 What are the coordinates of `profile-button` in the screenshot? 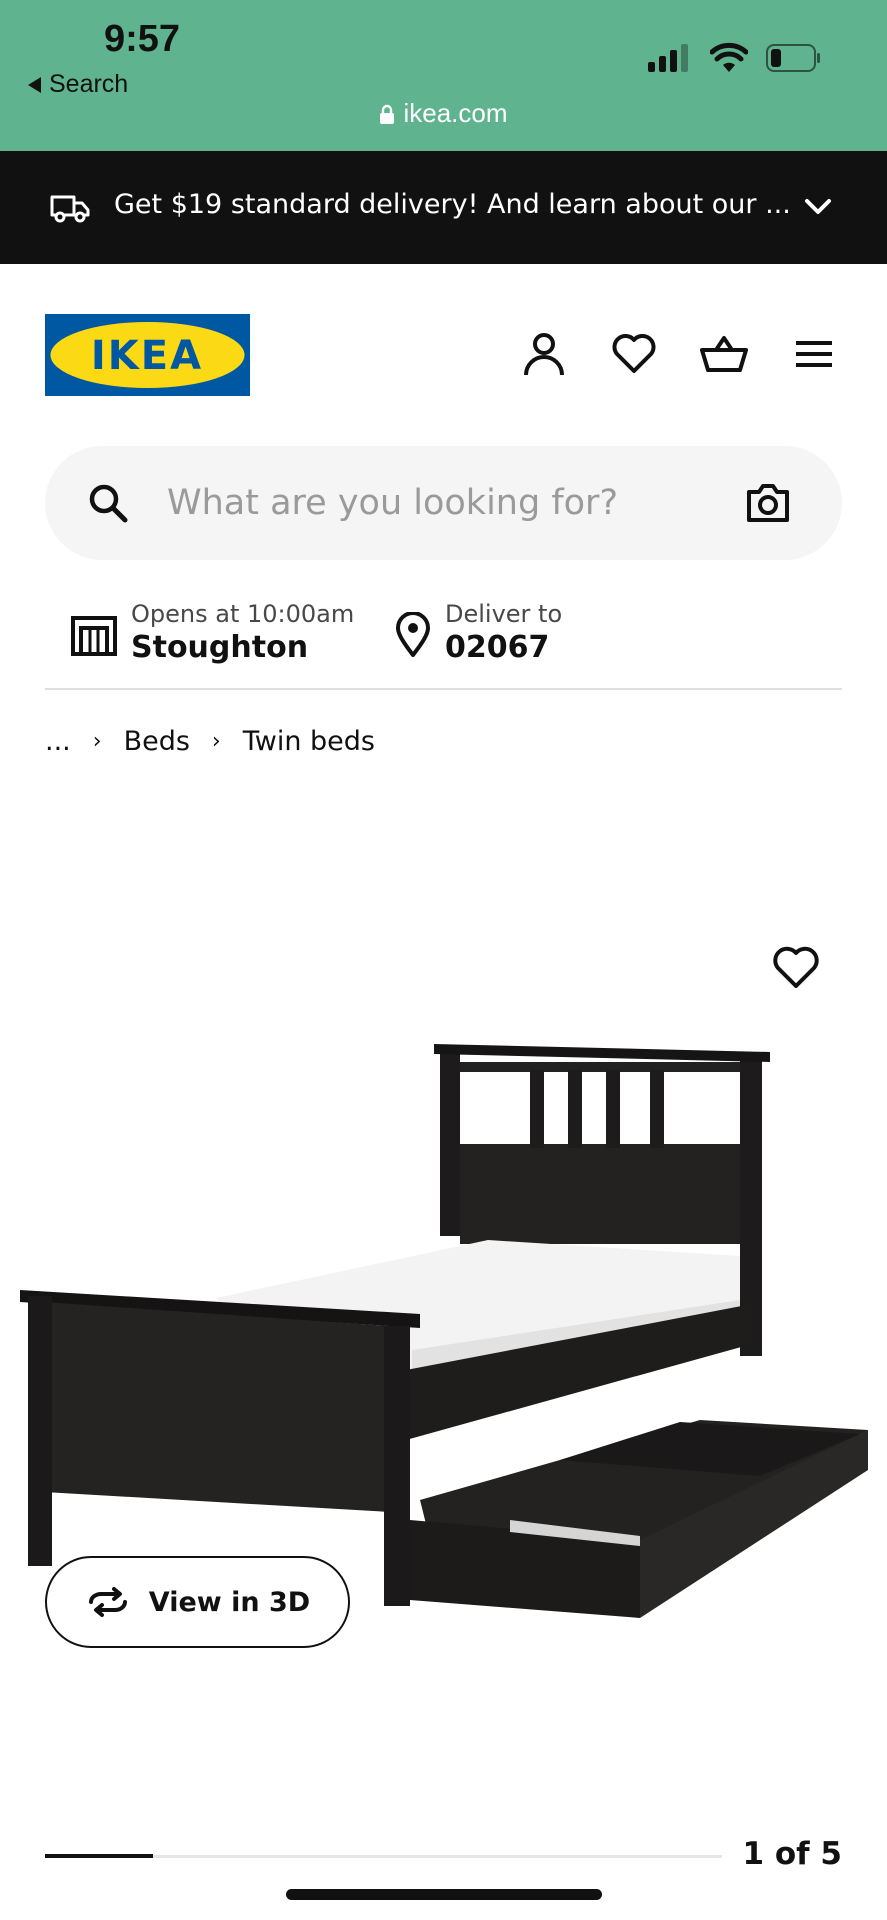 It's located at (544, 354).